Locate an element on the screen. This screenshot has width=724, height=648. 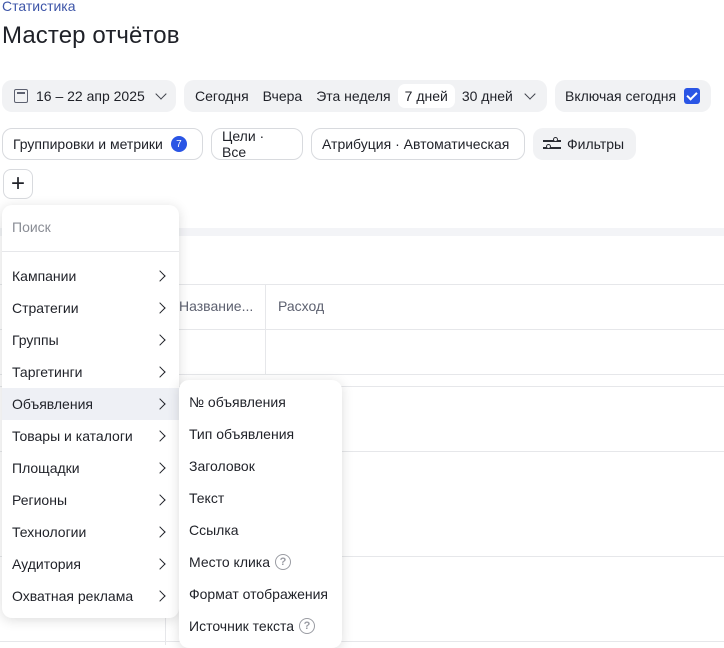
menu-item-audience: Аудитория is located at coordinates (90, 564).